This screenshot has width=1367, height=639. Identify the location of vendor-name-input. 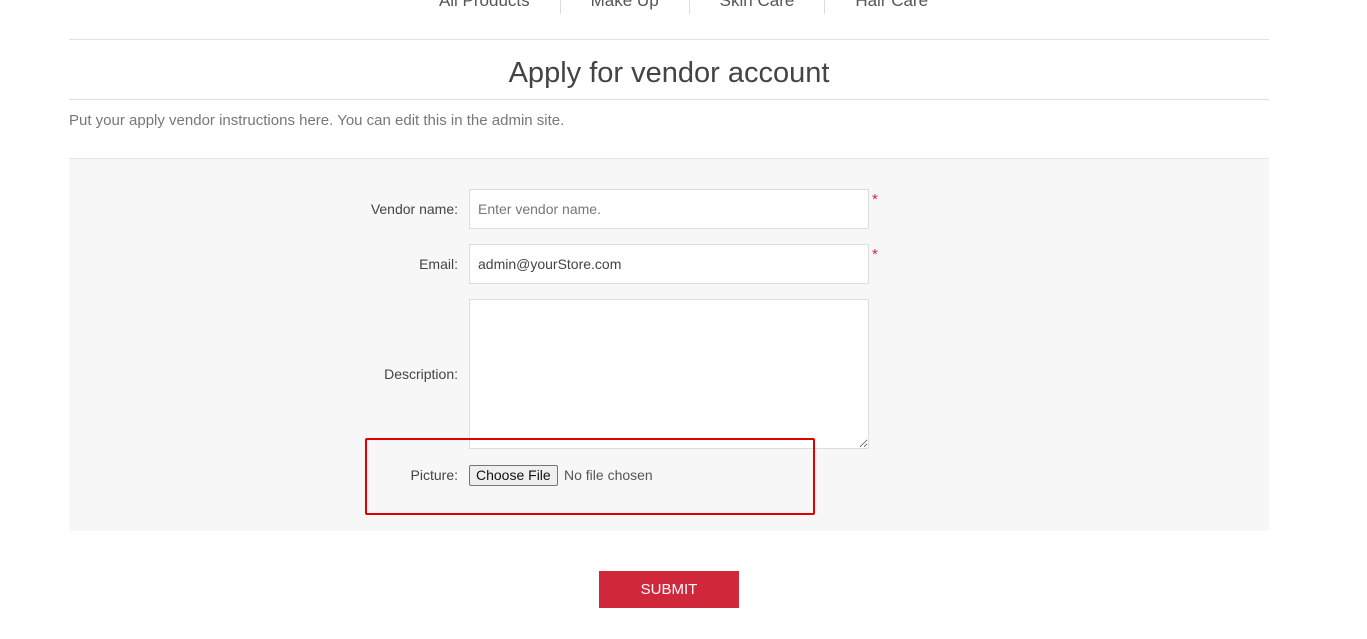
(669, 209).